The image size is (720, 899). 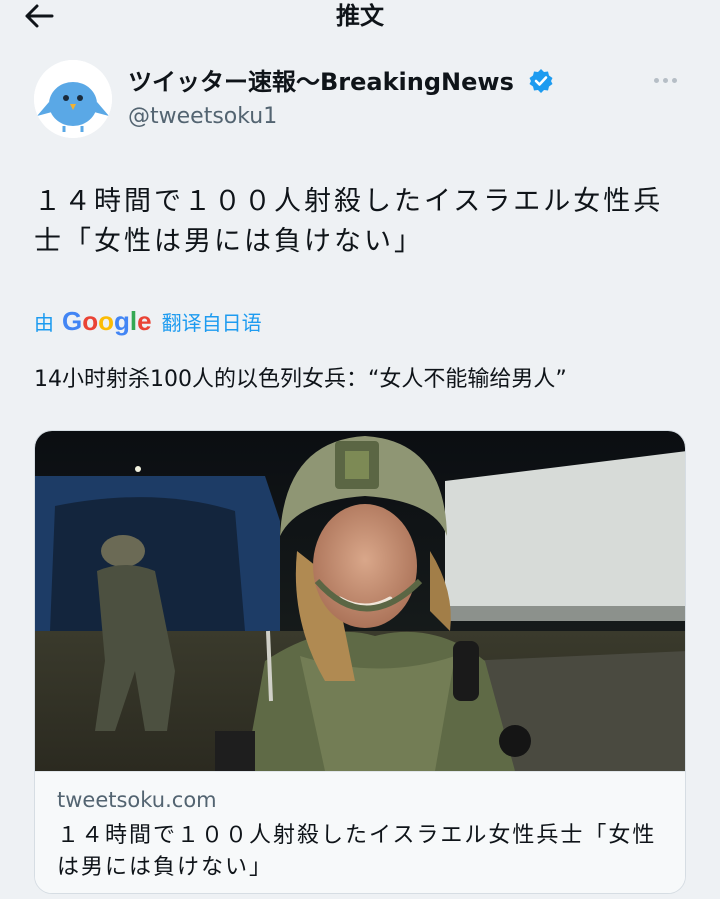 I want to click on avatar, so click(x=73, y=99).